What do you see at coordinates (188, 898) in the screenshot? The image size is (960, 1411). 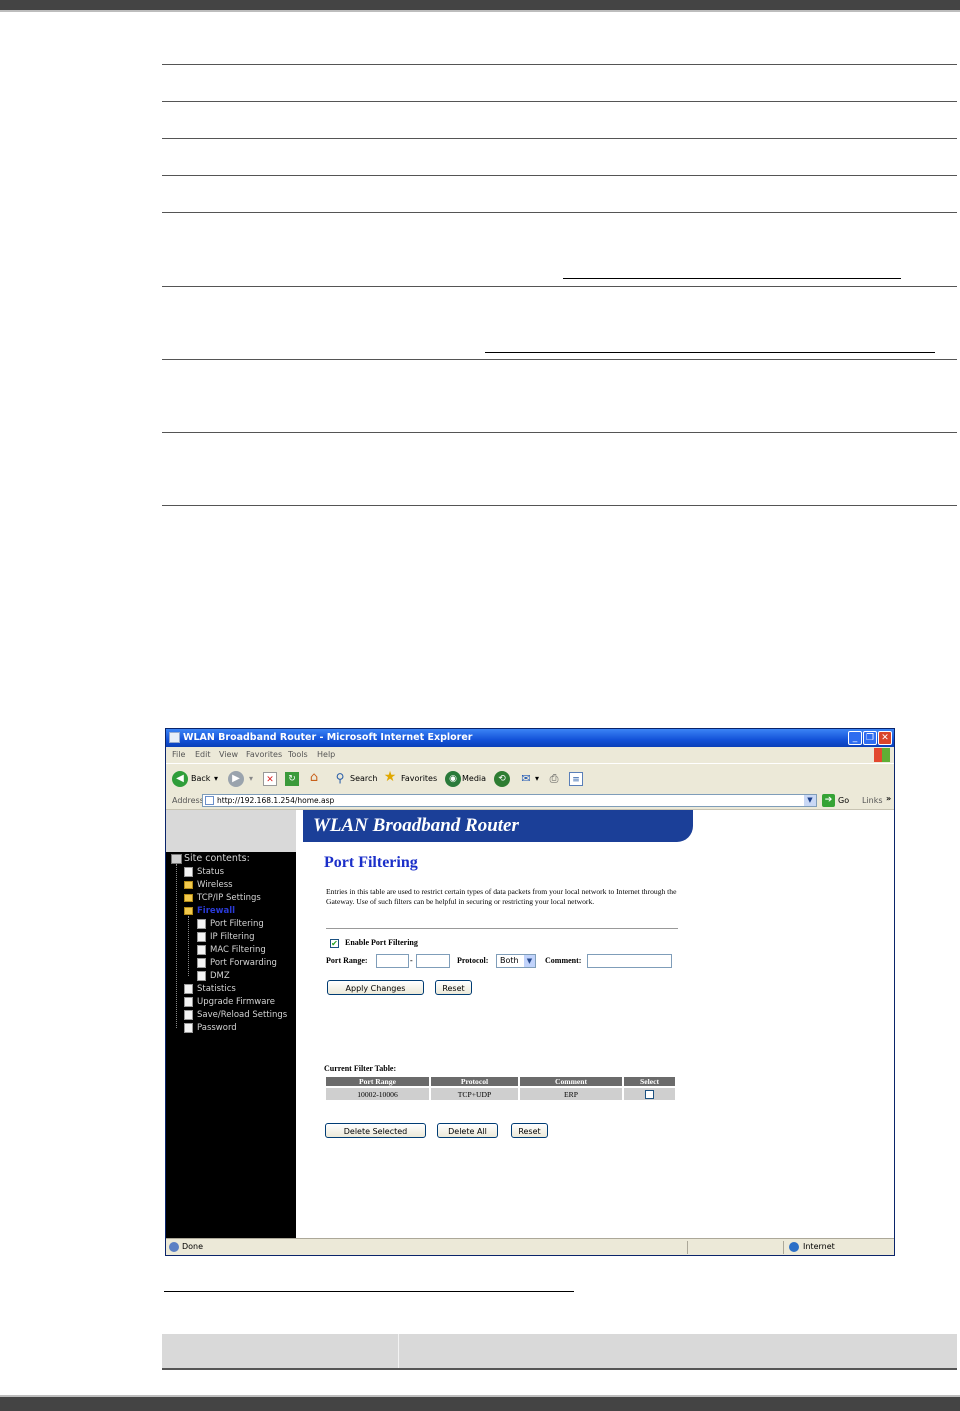 I see `folder-icon` at bounding box center [188, 898].